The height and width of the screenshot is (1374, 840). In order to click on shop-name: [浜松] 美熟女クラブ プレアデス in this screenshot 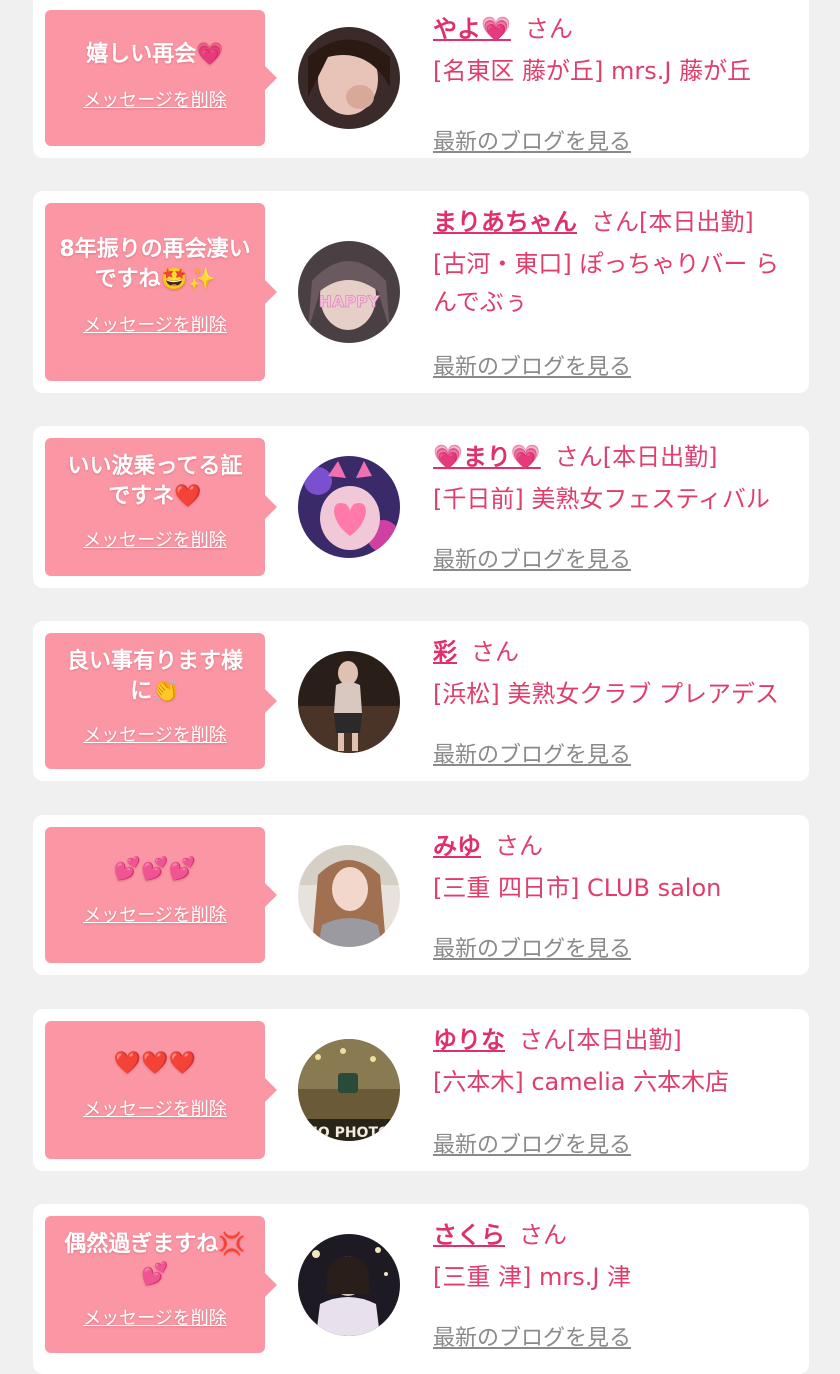, I will do `click(606, 694)`.